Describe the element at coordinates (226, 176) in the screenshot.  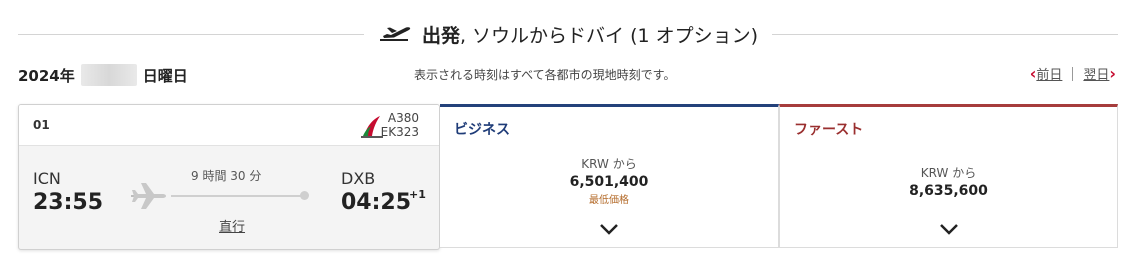
I see `flight-duration: 9 時間 30 分` at that location.